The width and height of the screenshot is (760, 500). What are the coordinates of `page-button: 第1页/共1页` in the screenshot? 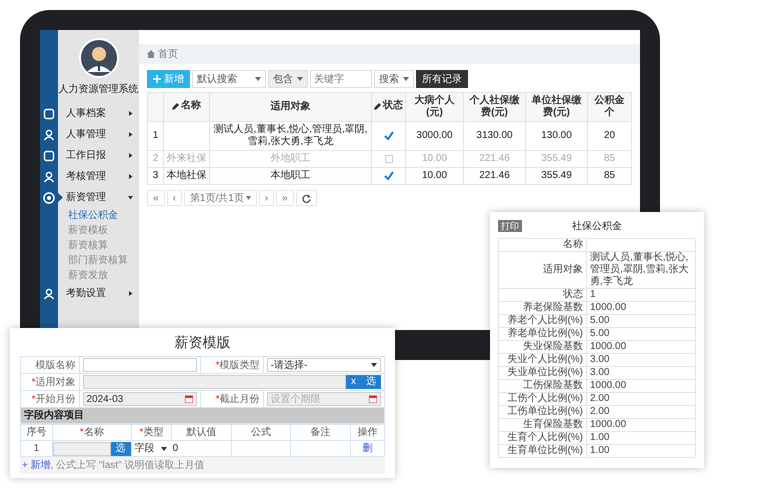 It's located at (220, 198).